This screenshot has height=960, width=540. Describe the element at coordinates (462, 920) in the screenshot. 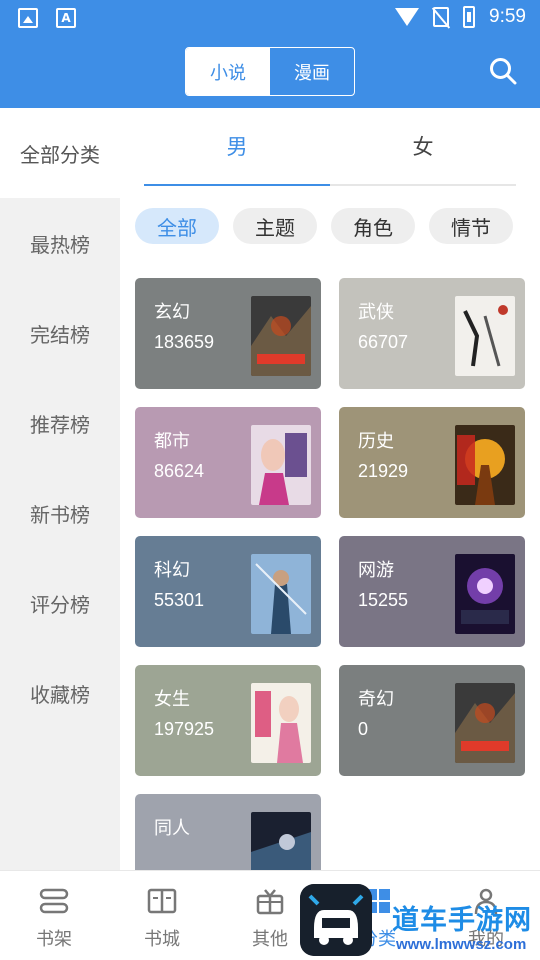

I see `watermark-title: 道车手游网` at that location.